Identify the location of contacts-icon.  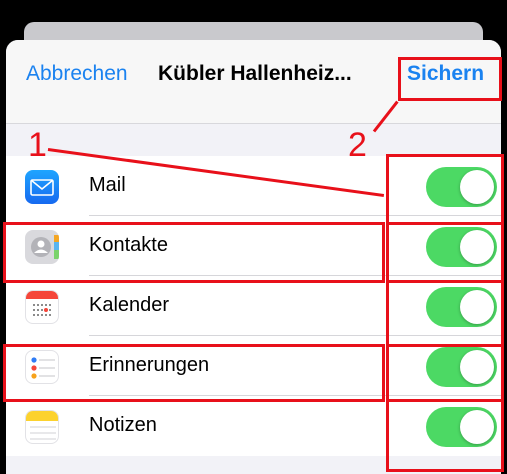
(42, 247).